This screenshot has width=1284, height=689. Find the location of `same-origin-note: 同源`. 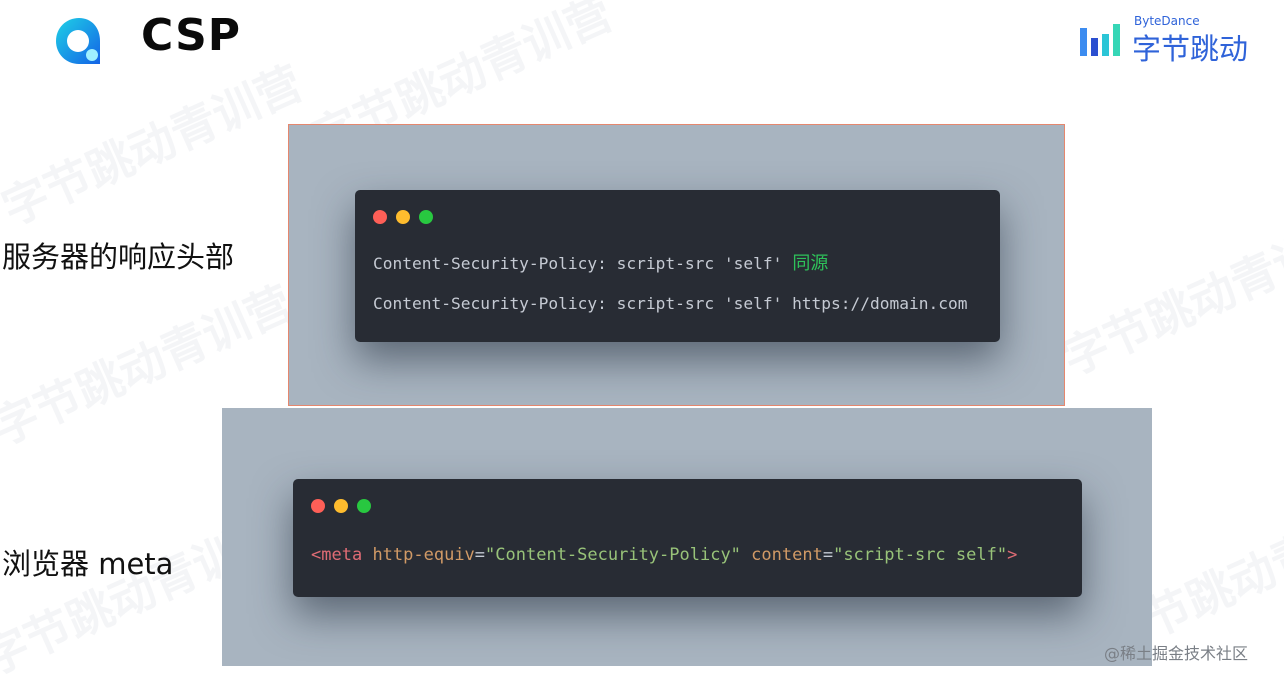

same-origin-note: 同源 is located at coordinates (810, 263).